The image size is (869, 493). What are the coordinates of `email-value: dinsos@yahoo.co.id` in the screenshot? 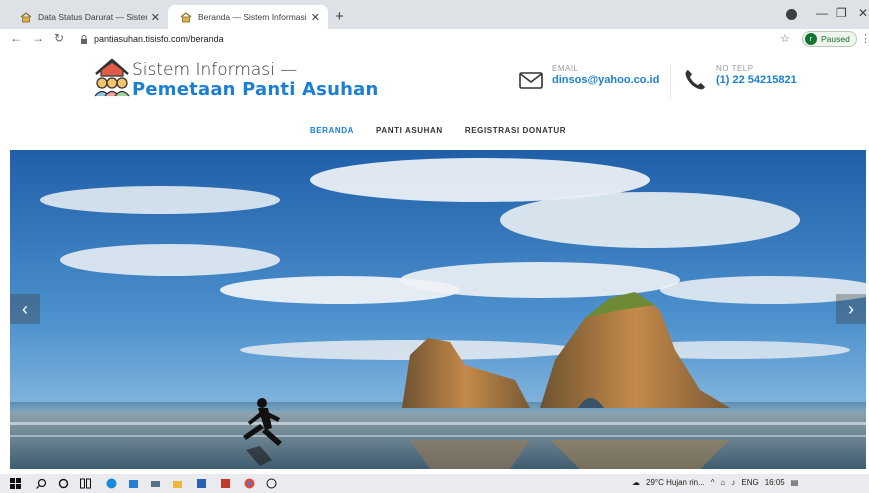 It's located at (605, 80).